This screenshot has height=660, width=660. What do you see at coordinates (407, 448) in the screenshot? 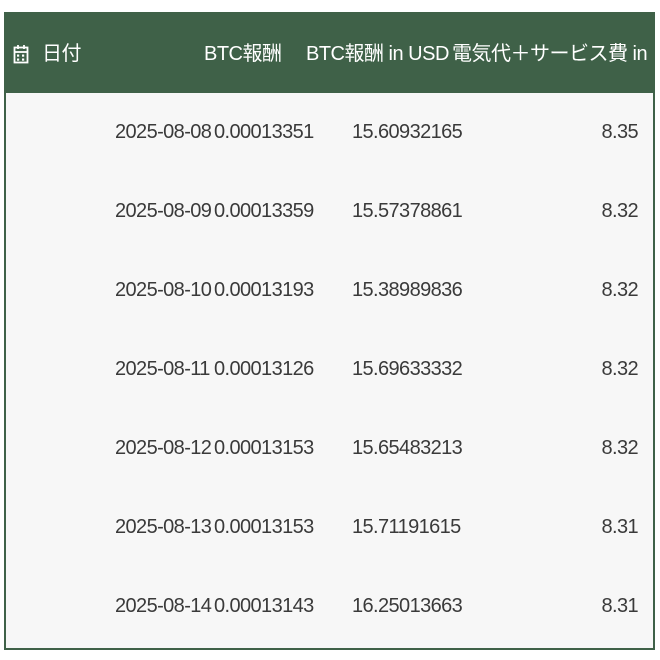
I see `cell-btc-reward-usd: 15.65483213` at bounding box center [407, 448].